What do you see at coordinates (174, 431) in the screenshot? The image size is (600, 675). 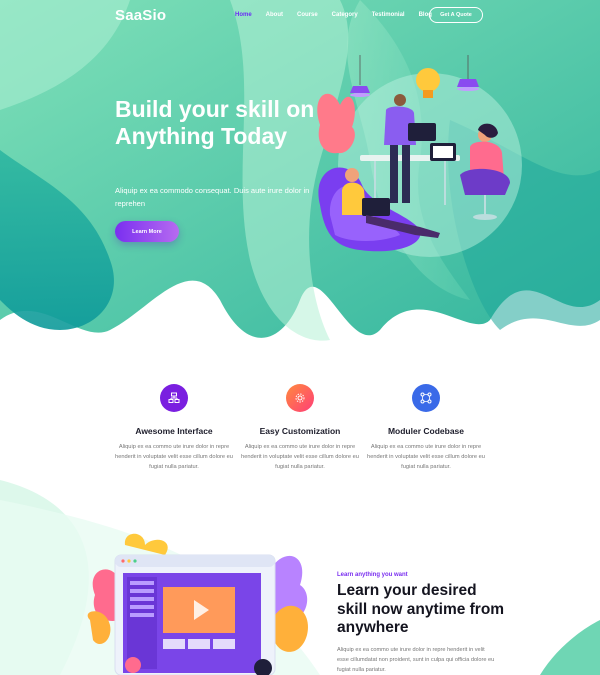 I see `feature-title: Awesome Interface` at bounding box center [174, 431].